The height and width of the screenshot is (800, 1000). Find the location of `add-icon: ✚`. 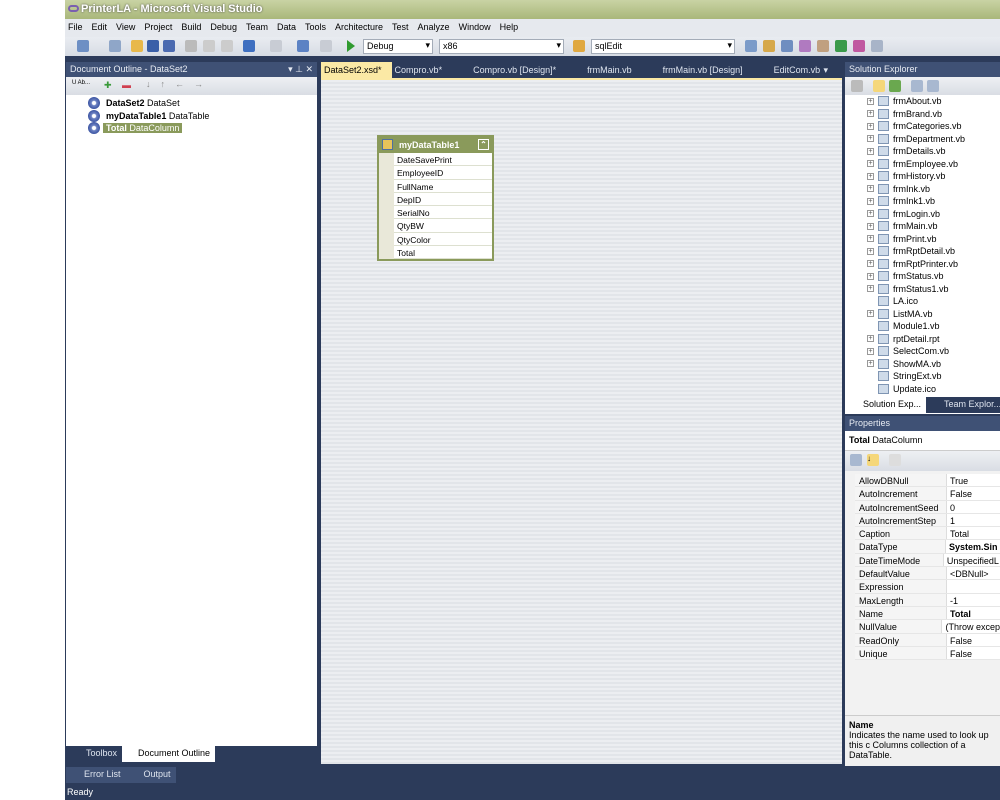

add-icon: ✚ is located at coordinates (108, 85).